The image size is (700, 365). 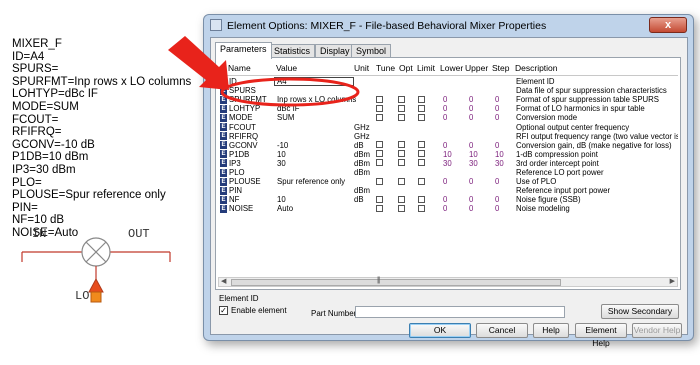 What do you see at coordinates (290, 92) in the screenshot?
I see `highlight-ellipse` at bounding box center [290, 92].